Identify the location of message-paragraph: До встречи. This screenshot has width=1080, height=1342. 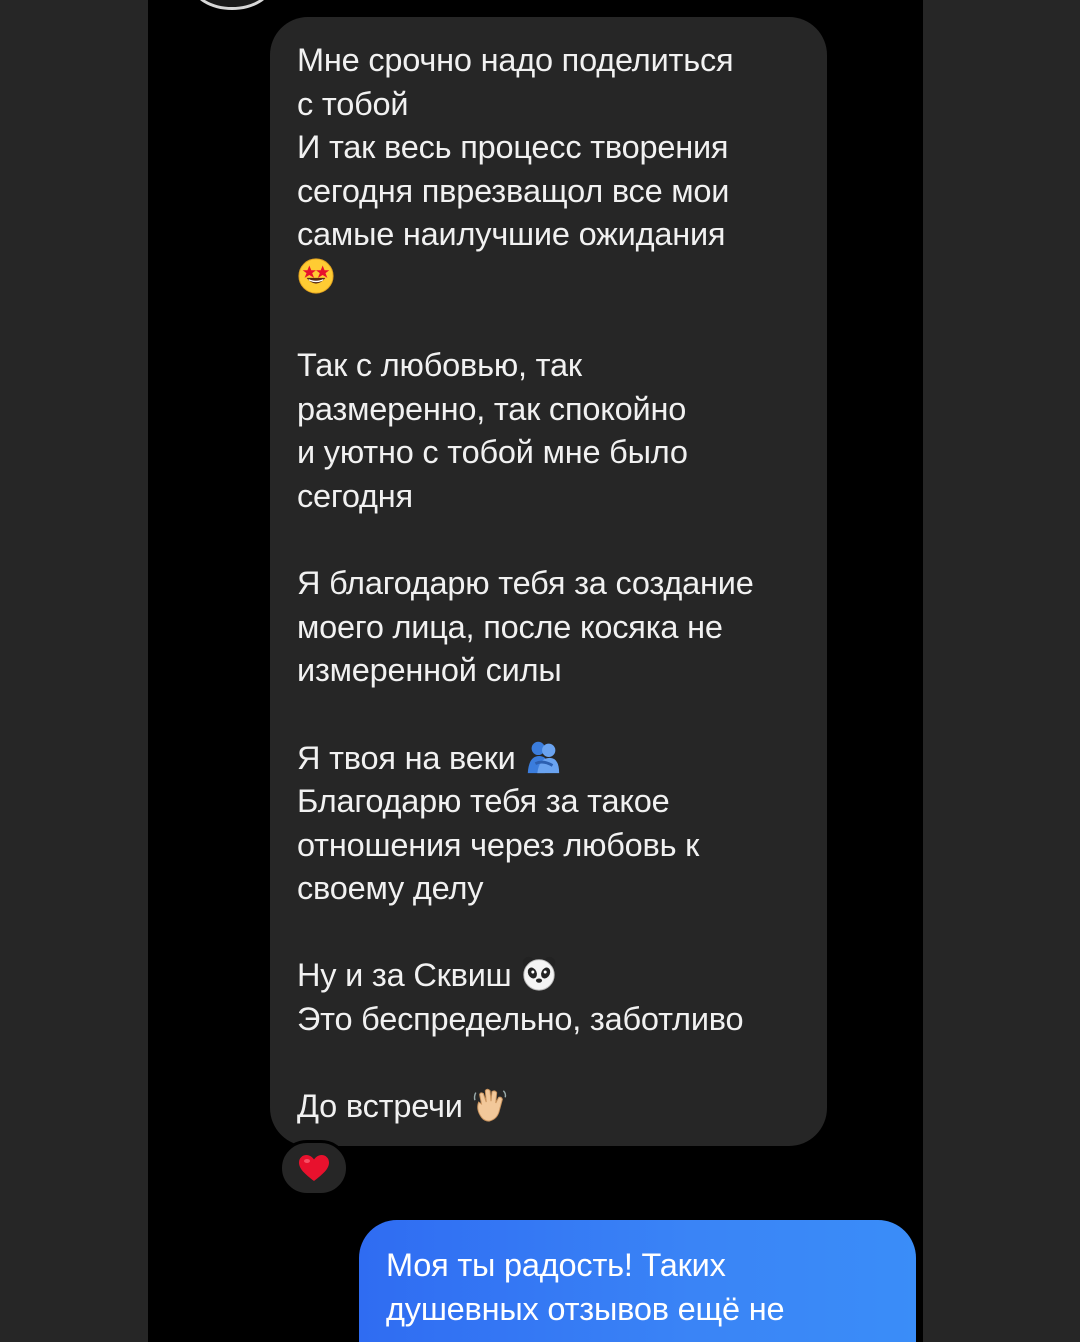
(552, 1107).